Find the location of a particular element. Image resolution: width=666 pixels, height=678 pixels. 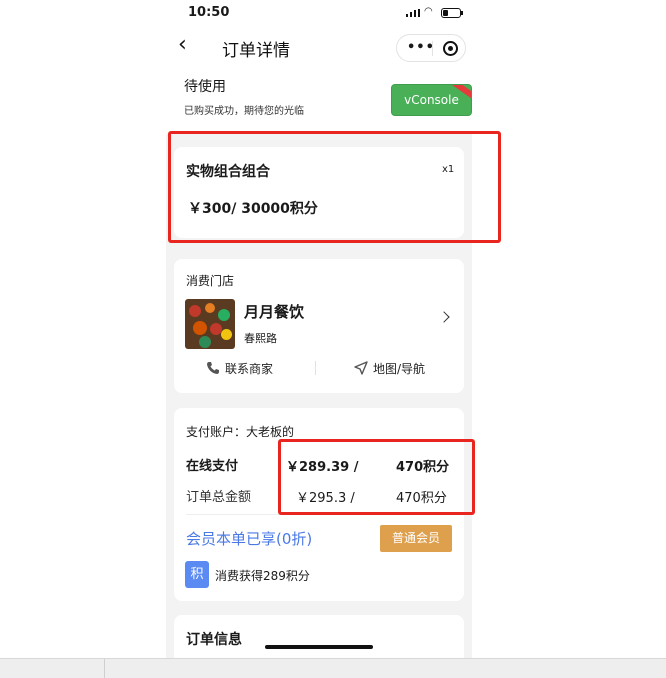

wifi-icon: ◠ is located at coordinates (428, 11).